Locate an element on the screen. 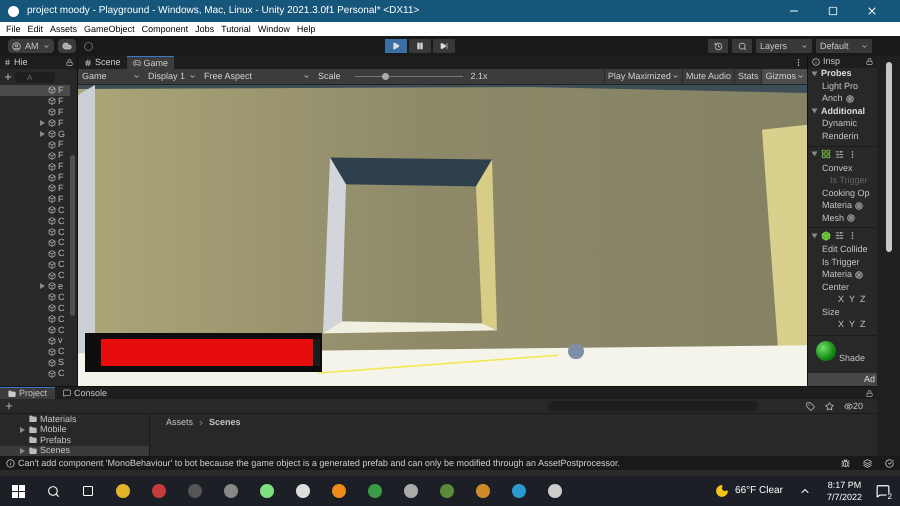 The width and height of the screenshot is (900, 506). layout-dropdown: Default is located at coordinates (844, 46).